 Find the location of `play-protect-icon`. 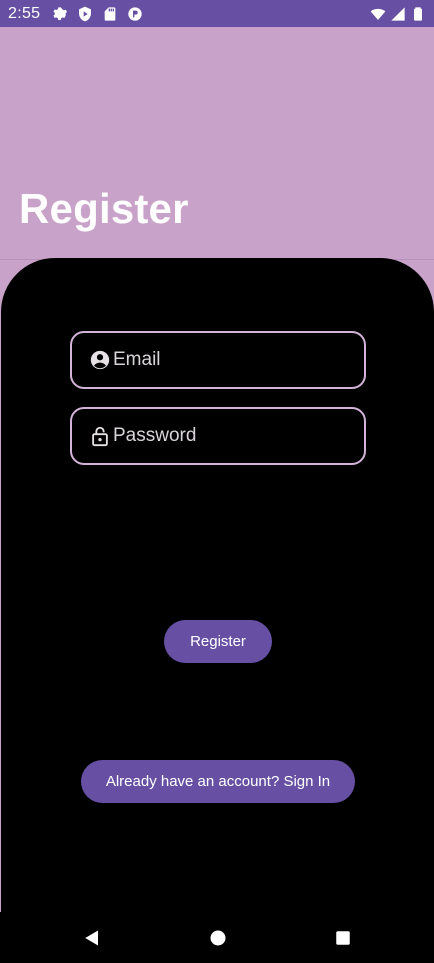

play-protect-icon is located at coordinates (85, 14).